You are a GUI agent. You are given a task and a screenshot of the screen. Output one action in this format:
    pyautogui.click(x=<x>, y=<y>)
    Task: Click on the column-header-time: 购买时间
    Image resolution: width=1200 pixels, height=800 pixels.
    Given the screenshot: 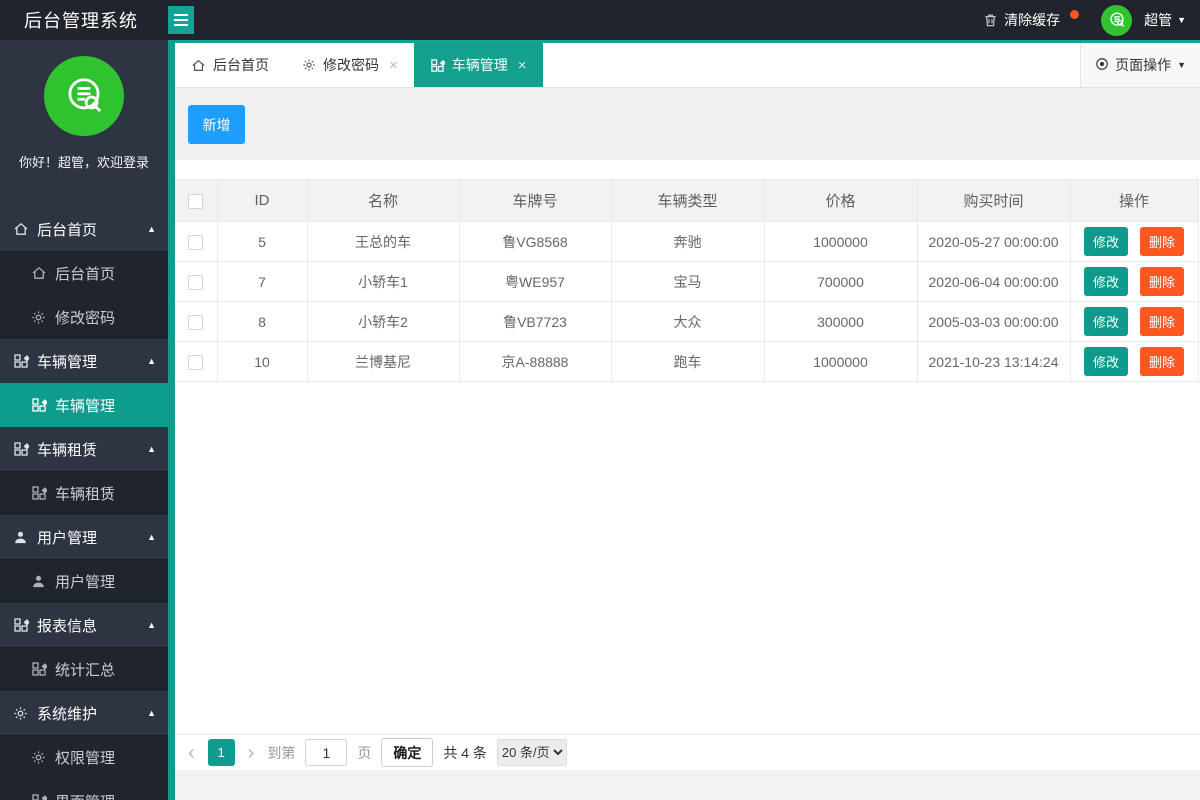 What is the action you would take?
    pyautogui.click(x=993, y=200)
    